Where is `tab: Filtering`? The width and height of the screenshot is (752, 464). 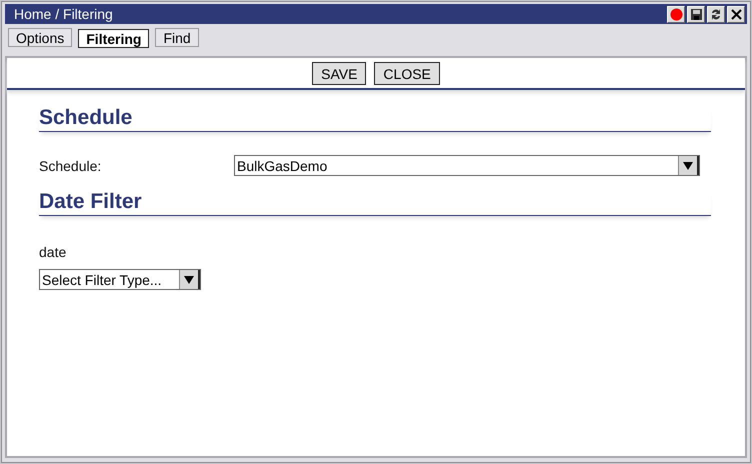
tab: Filtering is located at coordinates (114, 38).